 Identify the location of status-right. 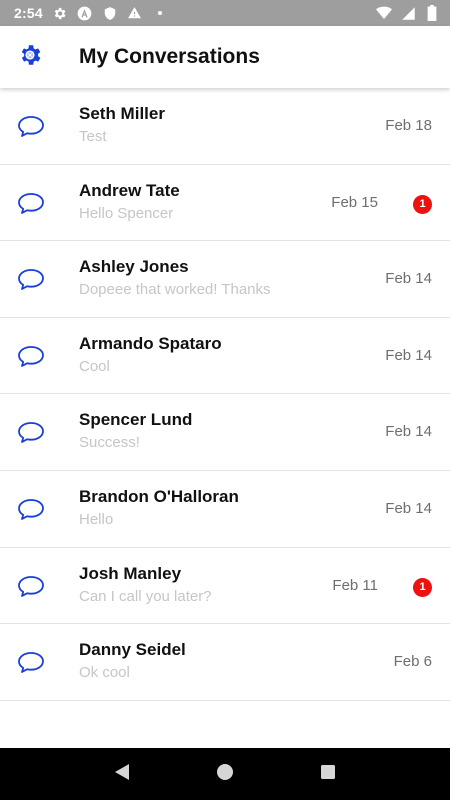
(408, 13).